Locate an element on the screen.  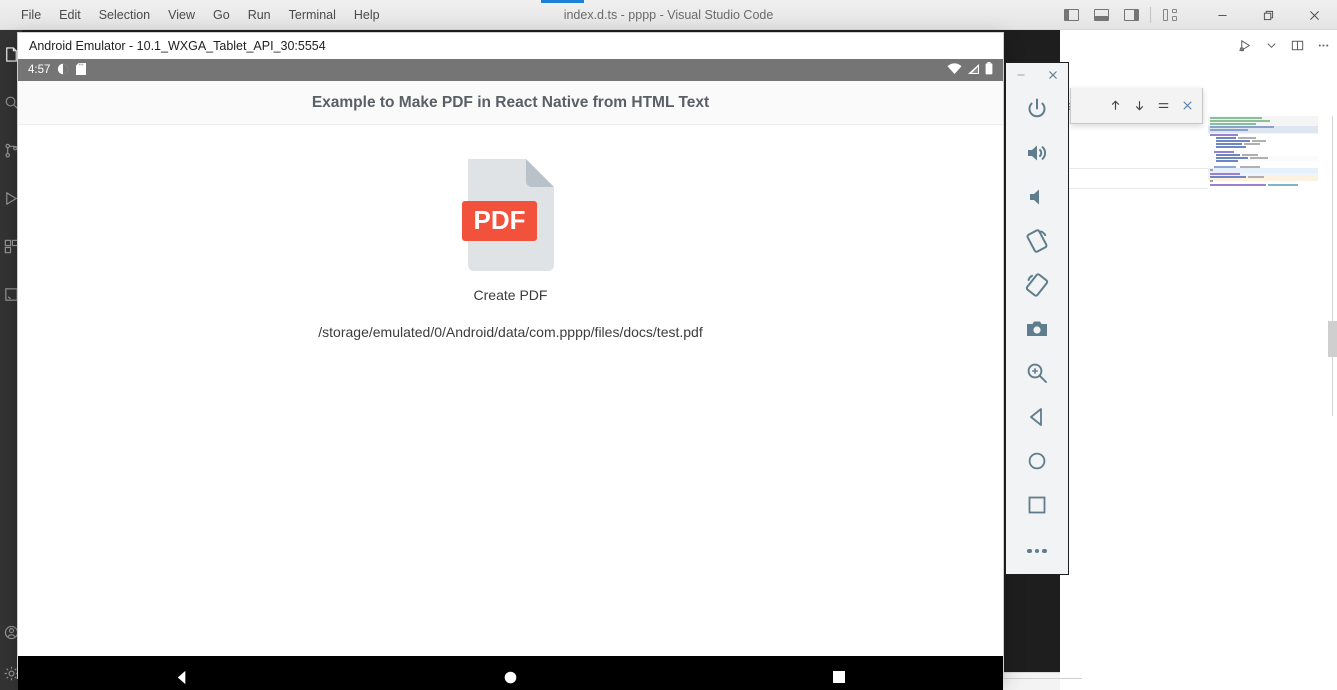
status-bar-time: 4:57 is located at coordinates (39, 70).